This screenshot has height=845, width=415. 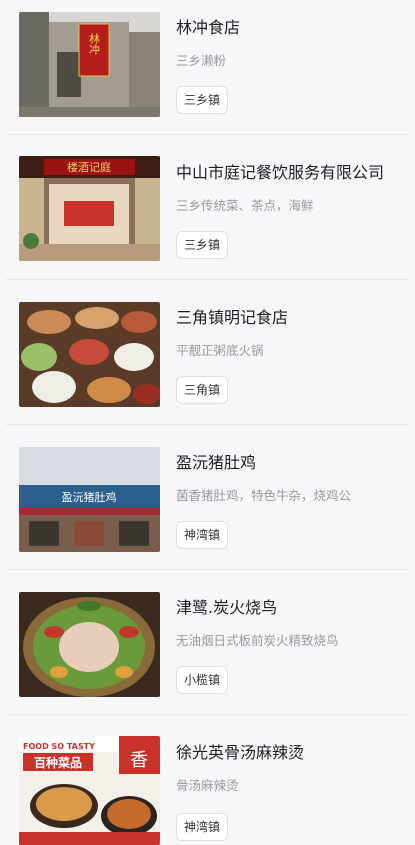 I want to click on restaurant-description: 三乡传统菜、茶点，海鲜, so click(x=245, y=205).